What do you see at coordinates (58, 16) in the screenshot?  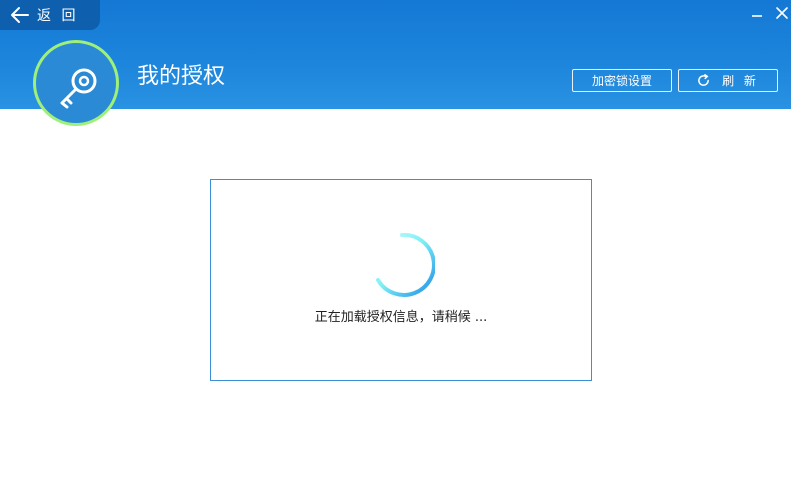 I see `back-button-label: 返 回` at bounding box center [58, 16].